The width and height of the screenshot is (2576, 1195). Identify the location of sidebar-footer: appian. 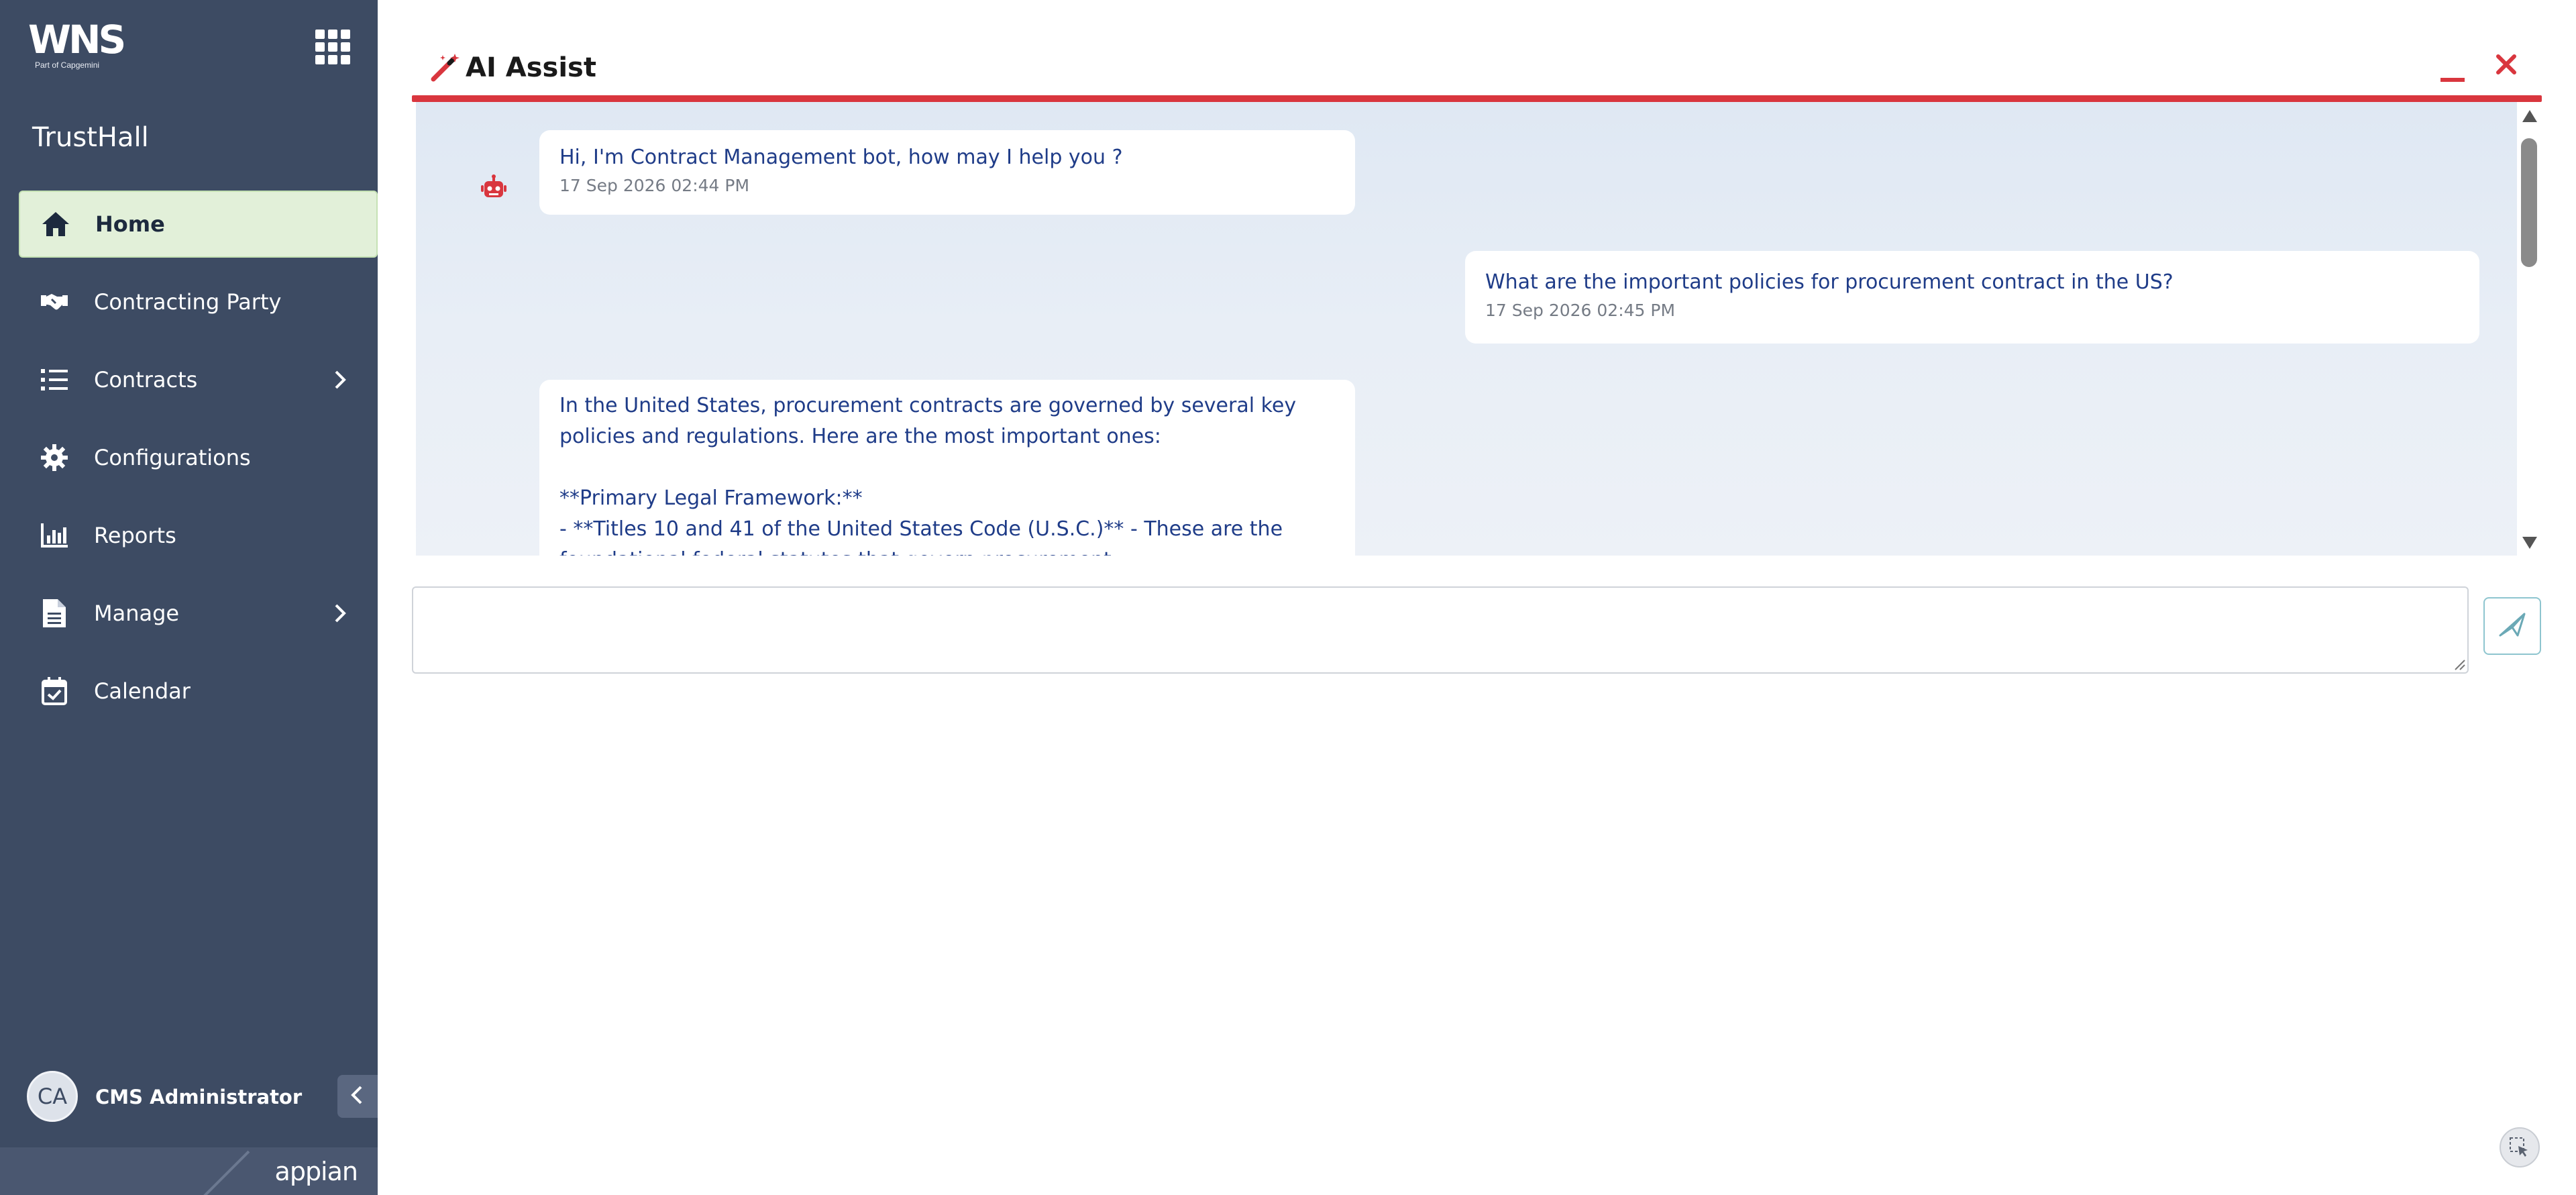
(189, 1171).